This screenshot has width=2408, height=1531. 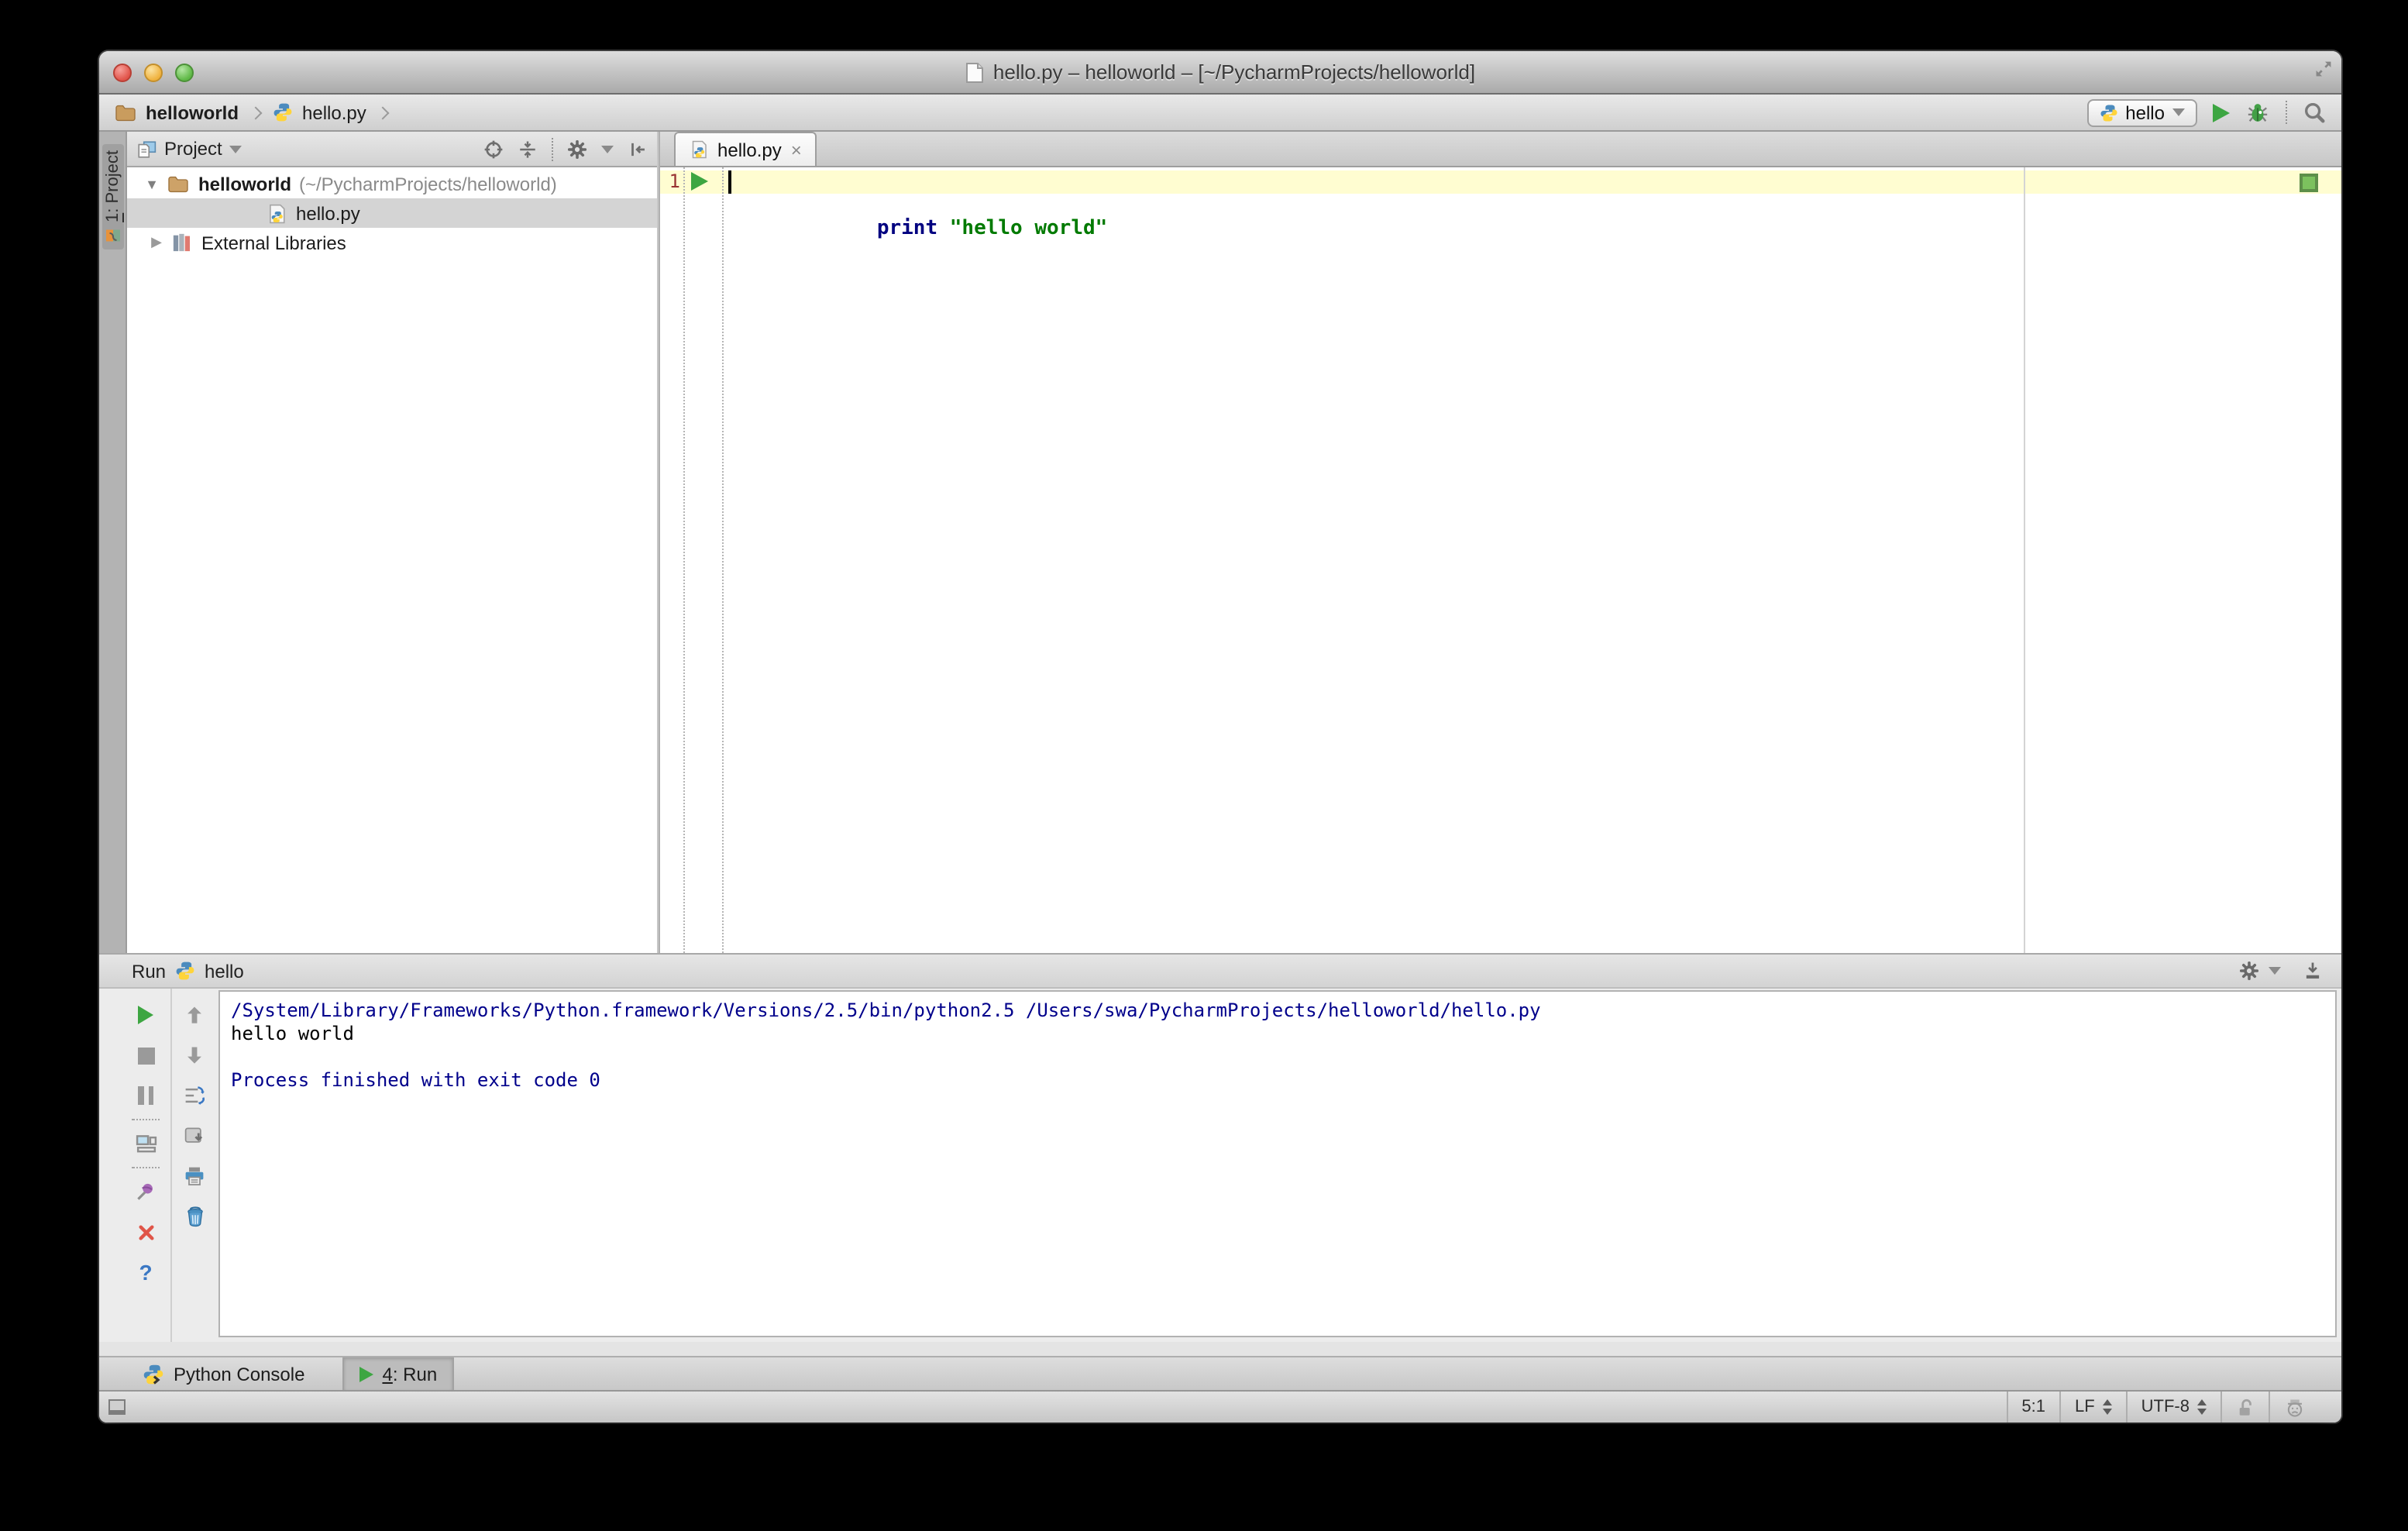 What do you see at coordinates (749, 150) in the screenshot?
I see `editor-tab-label: hello.py` at bounding box center [749, 150].